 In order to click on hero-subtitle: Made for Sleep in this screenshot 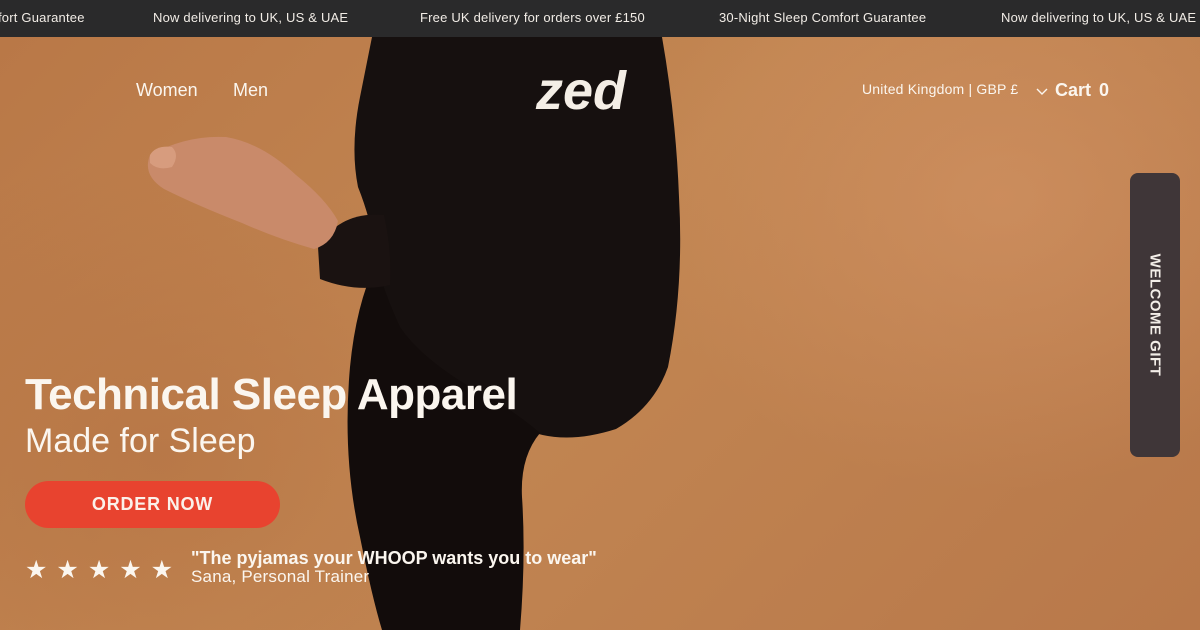, I will do `click(140, 441)`.